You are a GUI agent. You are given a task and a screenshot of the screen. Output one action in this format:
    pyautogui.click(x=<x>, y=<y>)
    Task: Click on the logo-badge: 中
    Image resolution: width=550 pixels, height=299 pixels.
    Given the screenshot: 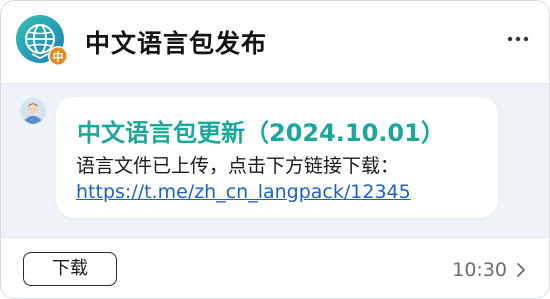 What is the action you would take?
    pyautogui.click(x=58, y=57)
    